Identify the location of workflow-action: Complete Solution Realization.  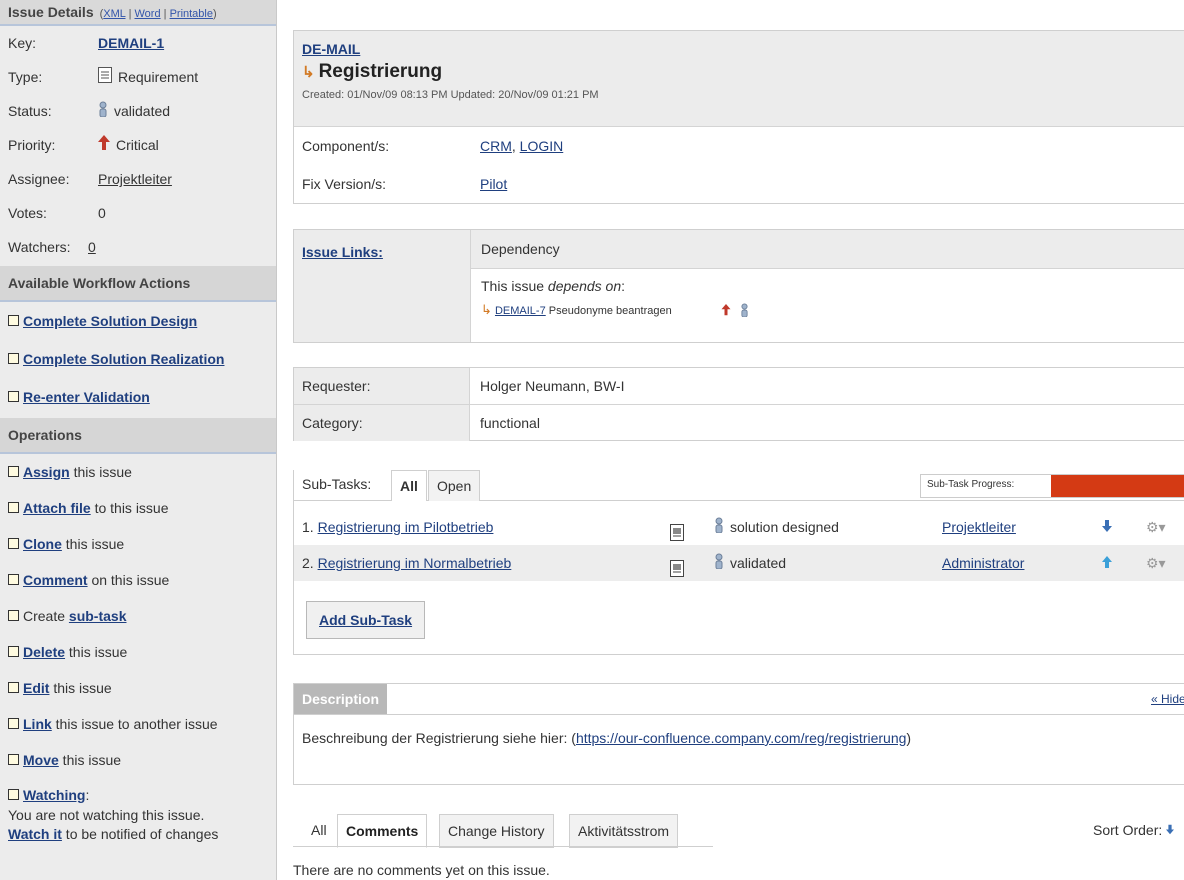
(138, 359).